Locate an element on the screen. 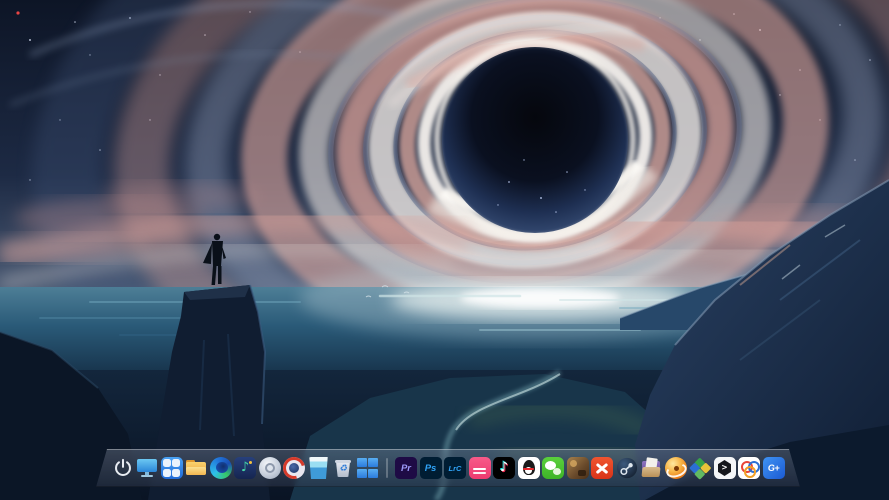 The width and height of the screenshot is (889, 500). clock-app-button is located at coordinates (294, 468).